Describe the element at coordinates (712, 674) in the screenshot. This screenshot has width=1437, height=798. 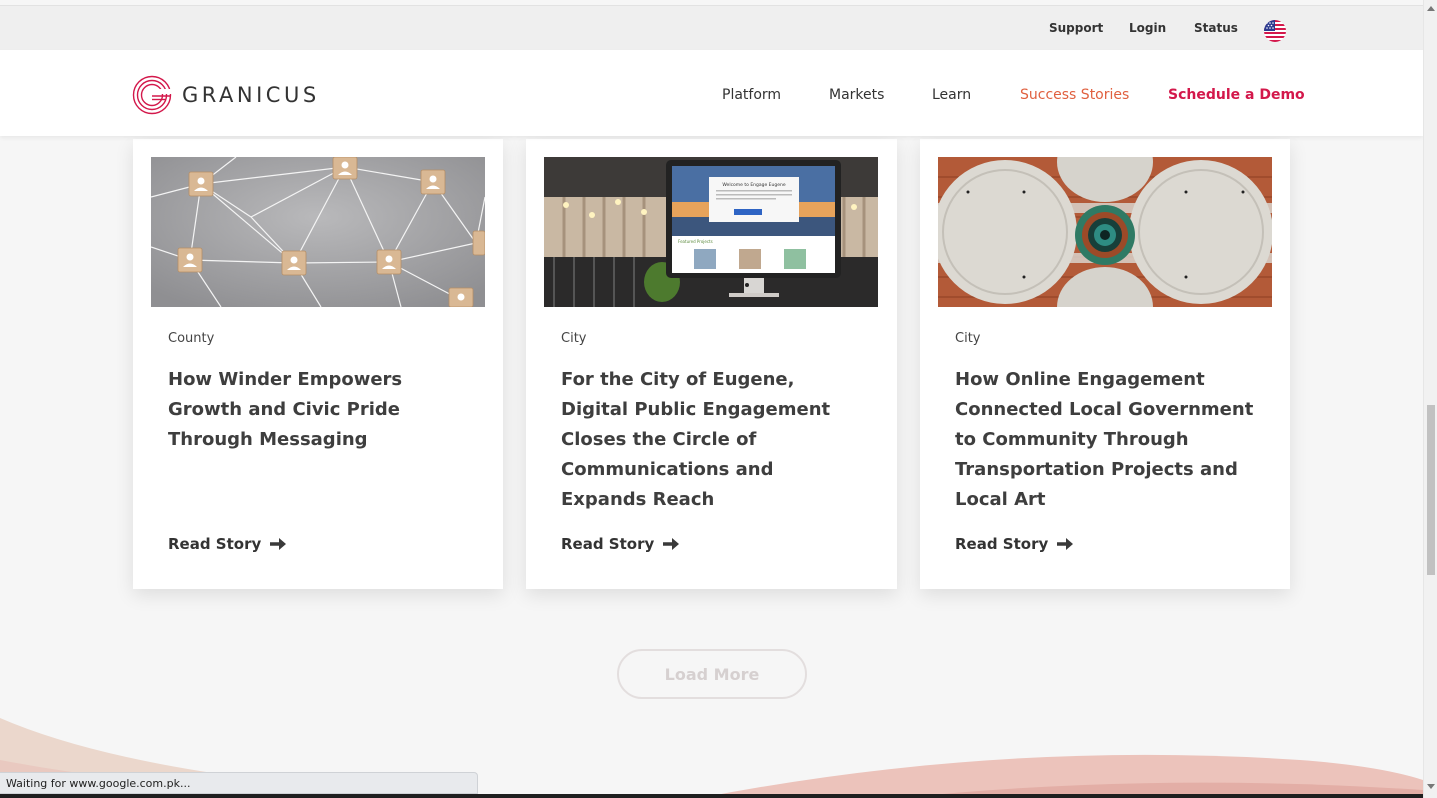
I see `load-more-button: Load More` at that location.